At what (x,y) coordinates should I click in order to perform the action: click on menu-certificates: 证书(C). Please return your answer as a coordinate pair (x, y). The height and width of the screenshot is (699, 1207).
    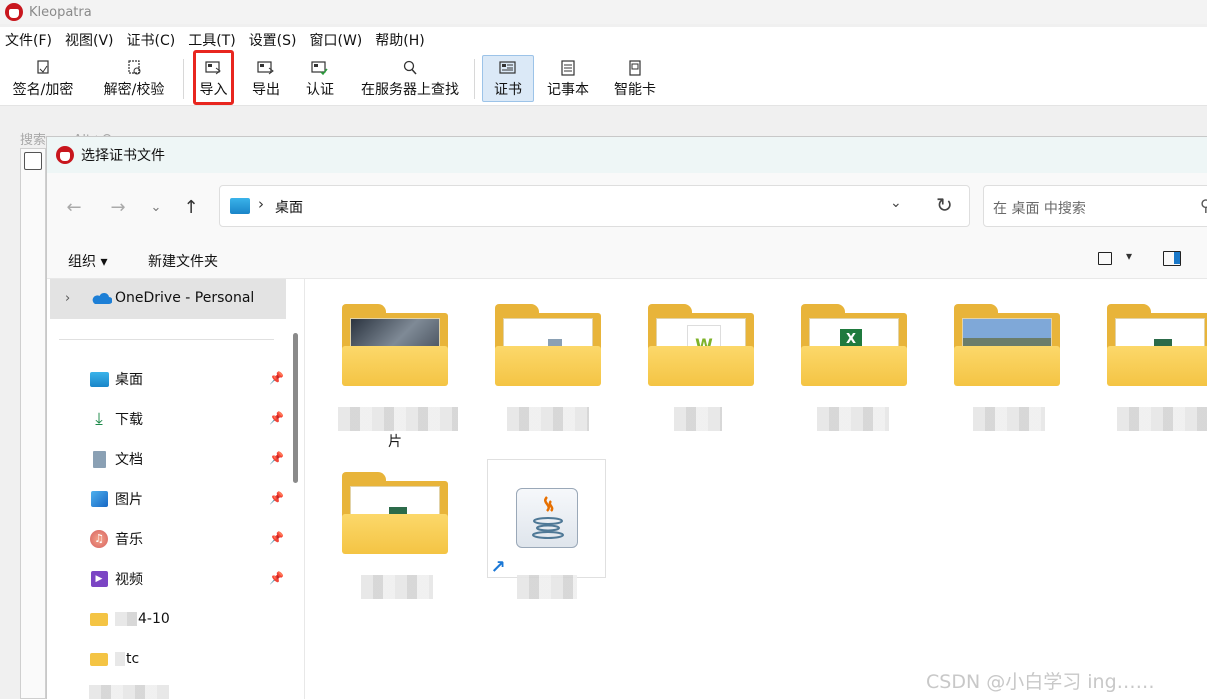
    Looking at the image, I should click on (153, 40).